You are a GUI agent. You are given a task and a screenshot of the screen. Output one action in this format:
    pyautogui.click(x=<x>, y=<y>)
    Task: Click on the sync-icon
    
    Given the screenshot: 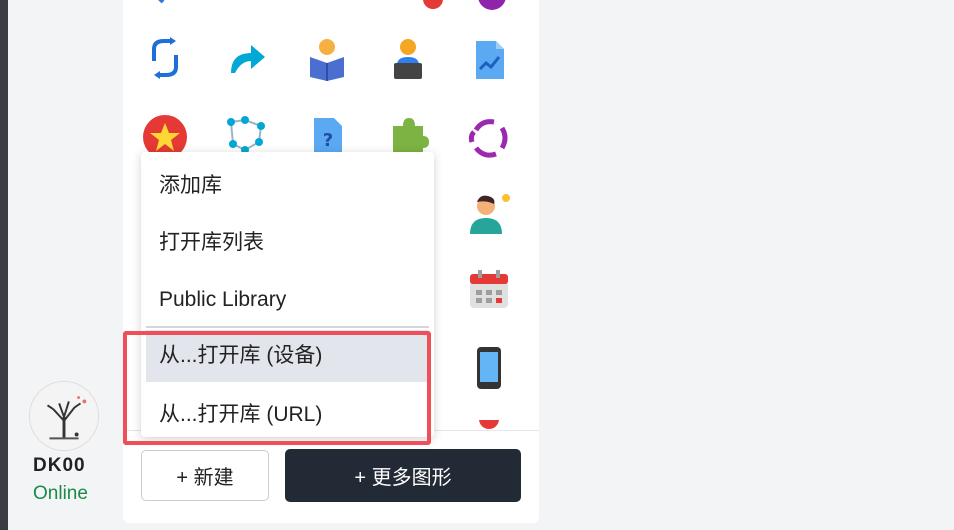 What is the action you would take?
    pyautogui.click(x=165, y=58)
    